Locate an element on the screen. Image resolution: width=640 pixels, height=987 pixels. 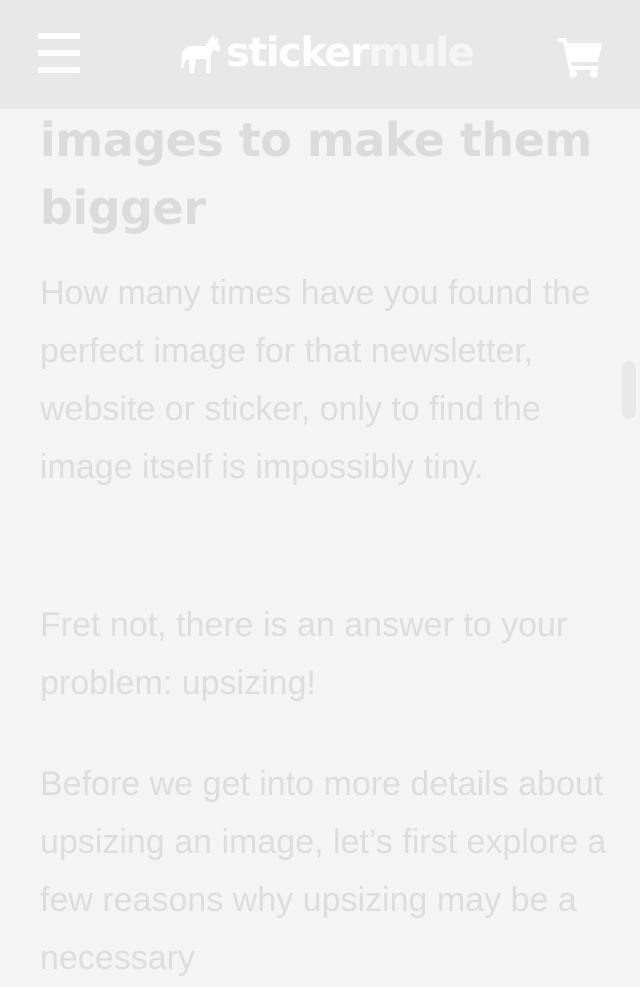
stickermule-logo: sticker mule is located at coordinates (326, 53).